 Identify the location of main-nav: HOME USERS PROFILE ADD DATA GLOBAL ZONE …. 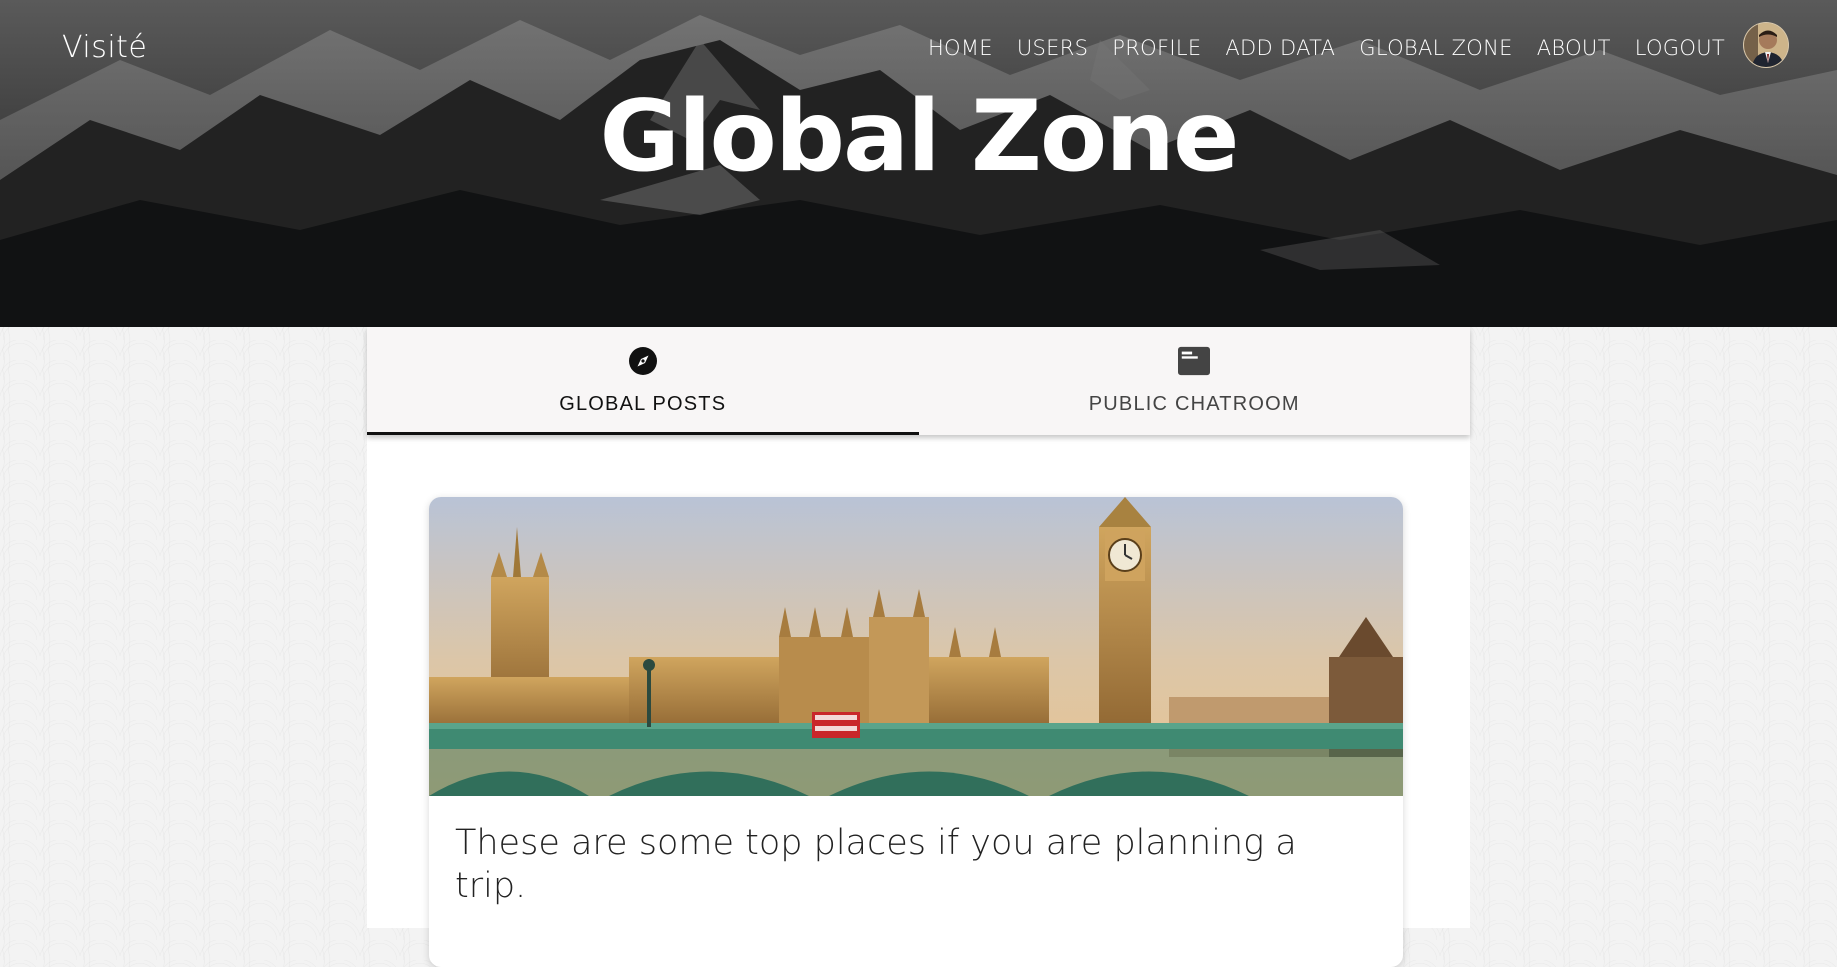
(1326, 48).